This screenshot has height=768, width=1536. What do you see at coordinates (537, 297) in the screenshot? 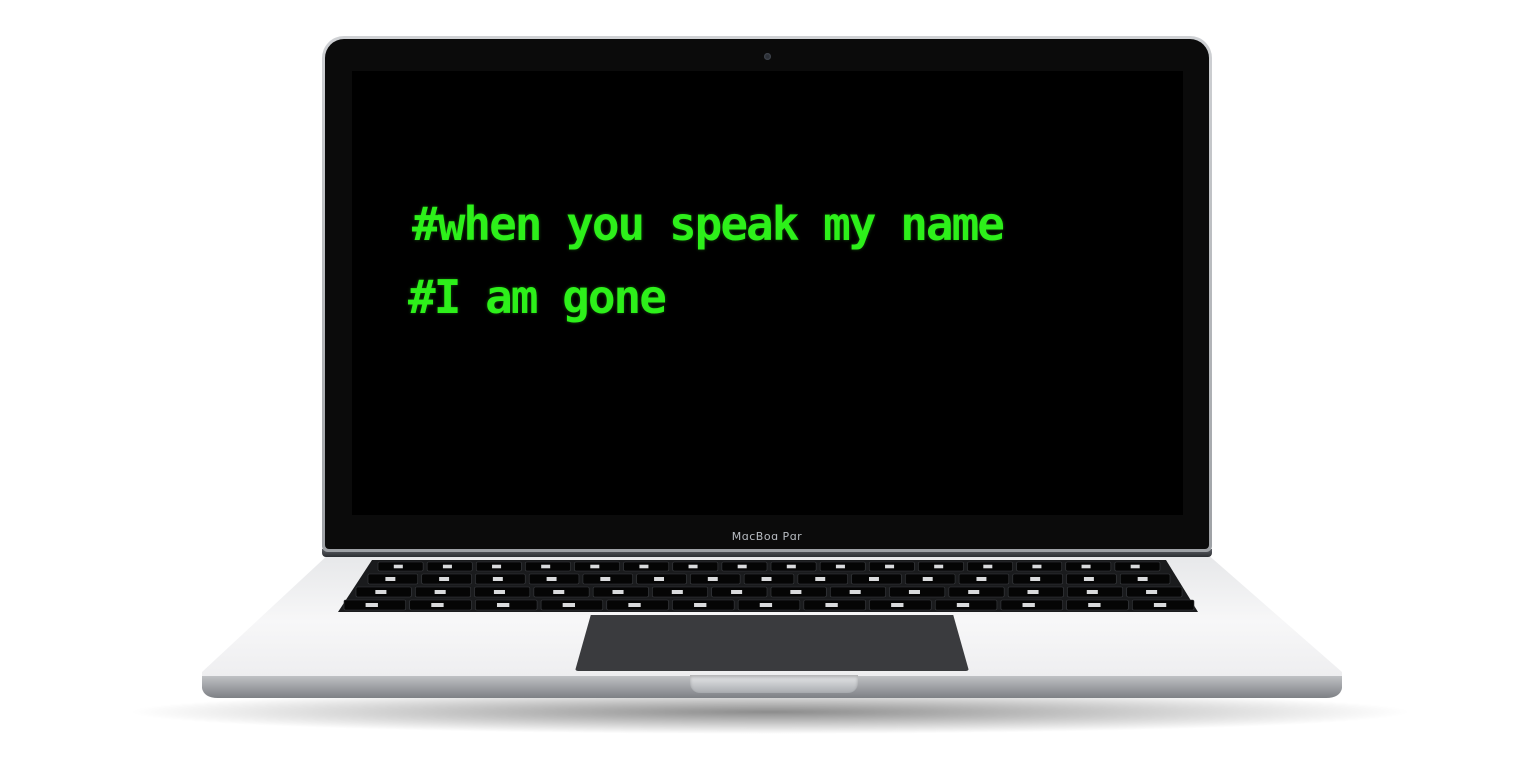
I see `screen-line-2: #I am gone` at bounding box center [537, 297].